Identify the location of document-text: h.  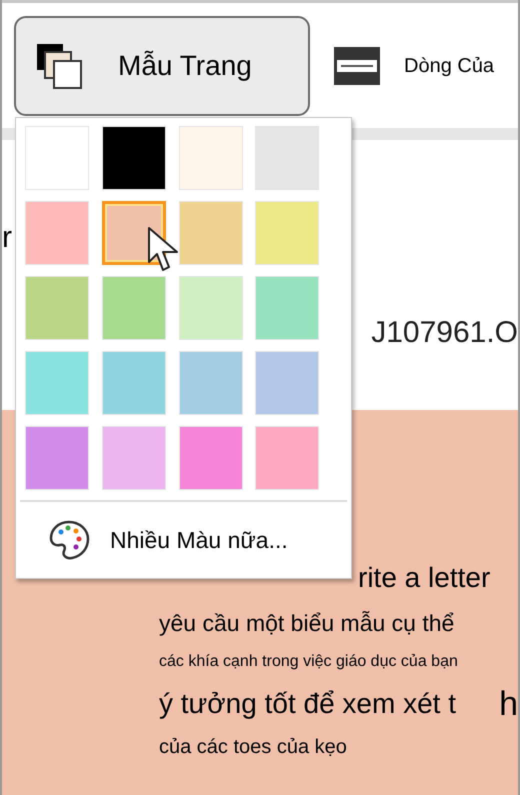
(508, 703).